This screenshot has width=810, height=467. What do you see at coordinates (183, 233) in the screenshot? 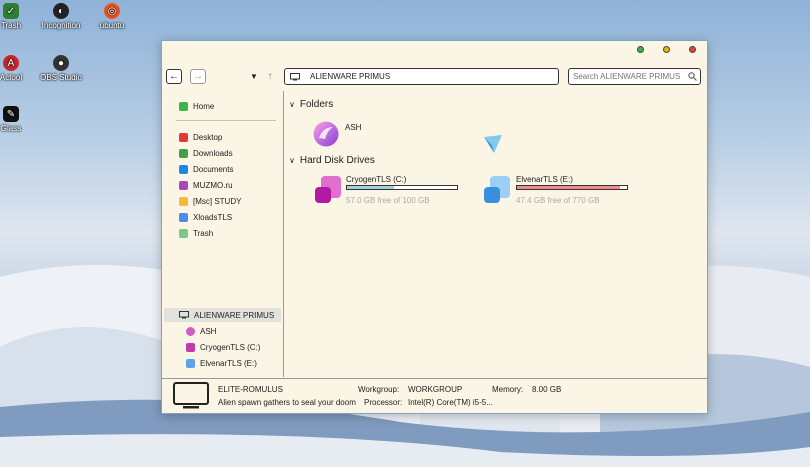
I see `trash-icon` at bounding box center [183, 233].